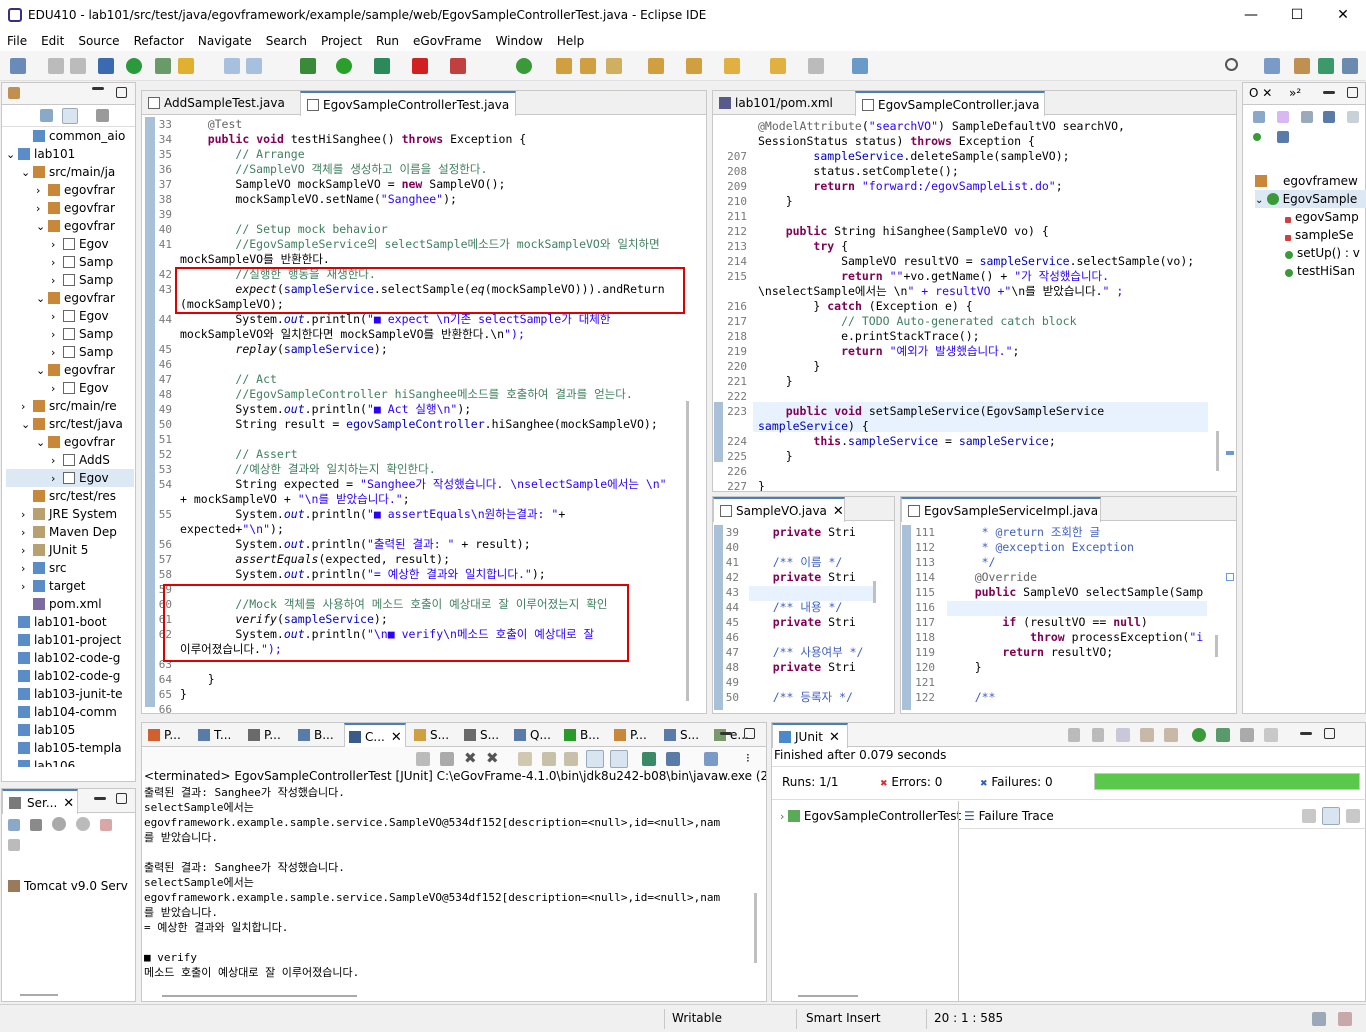  Describe the element at coordinates (106, 825) in the screenshot. I see `stop-server-icon` at that location.